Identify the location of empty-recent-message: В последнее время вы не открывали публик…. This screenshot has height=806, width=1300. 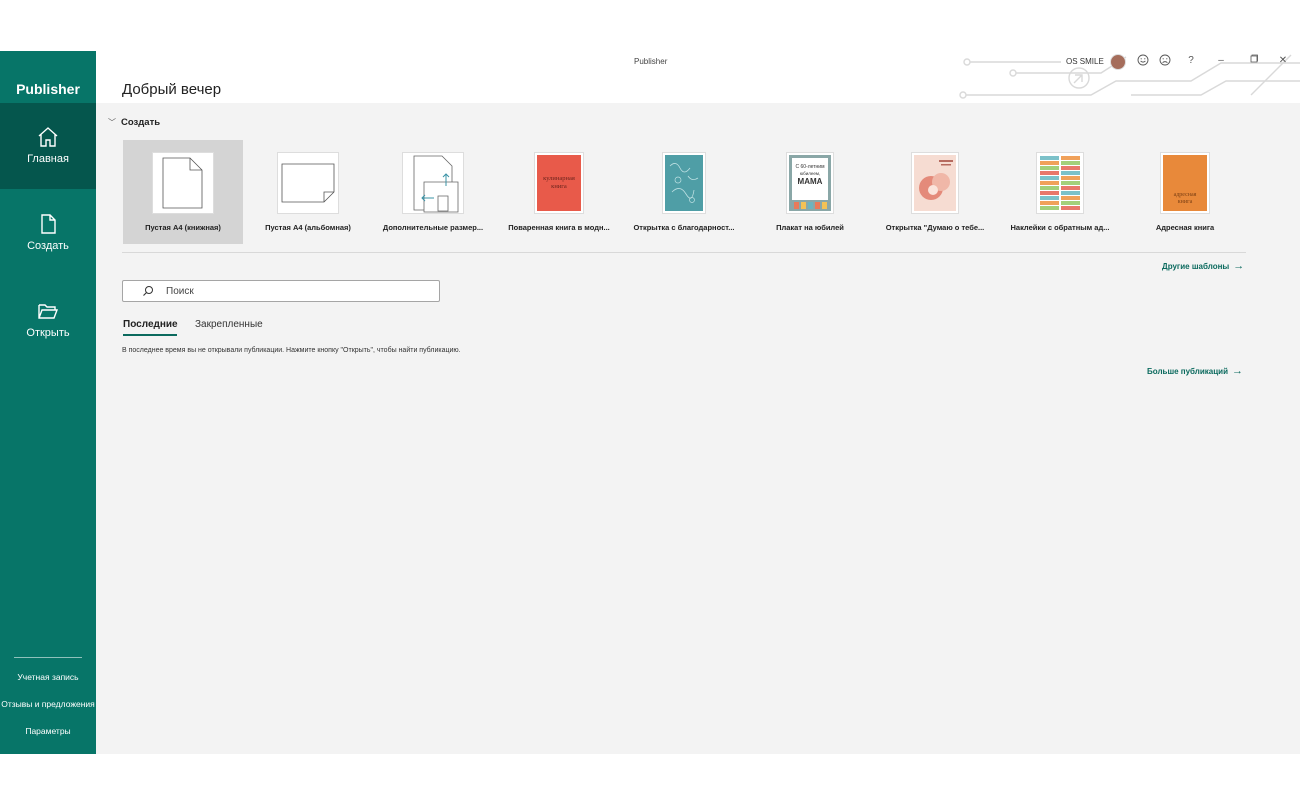
(291, 350).